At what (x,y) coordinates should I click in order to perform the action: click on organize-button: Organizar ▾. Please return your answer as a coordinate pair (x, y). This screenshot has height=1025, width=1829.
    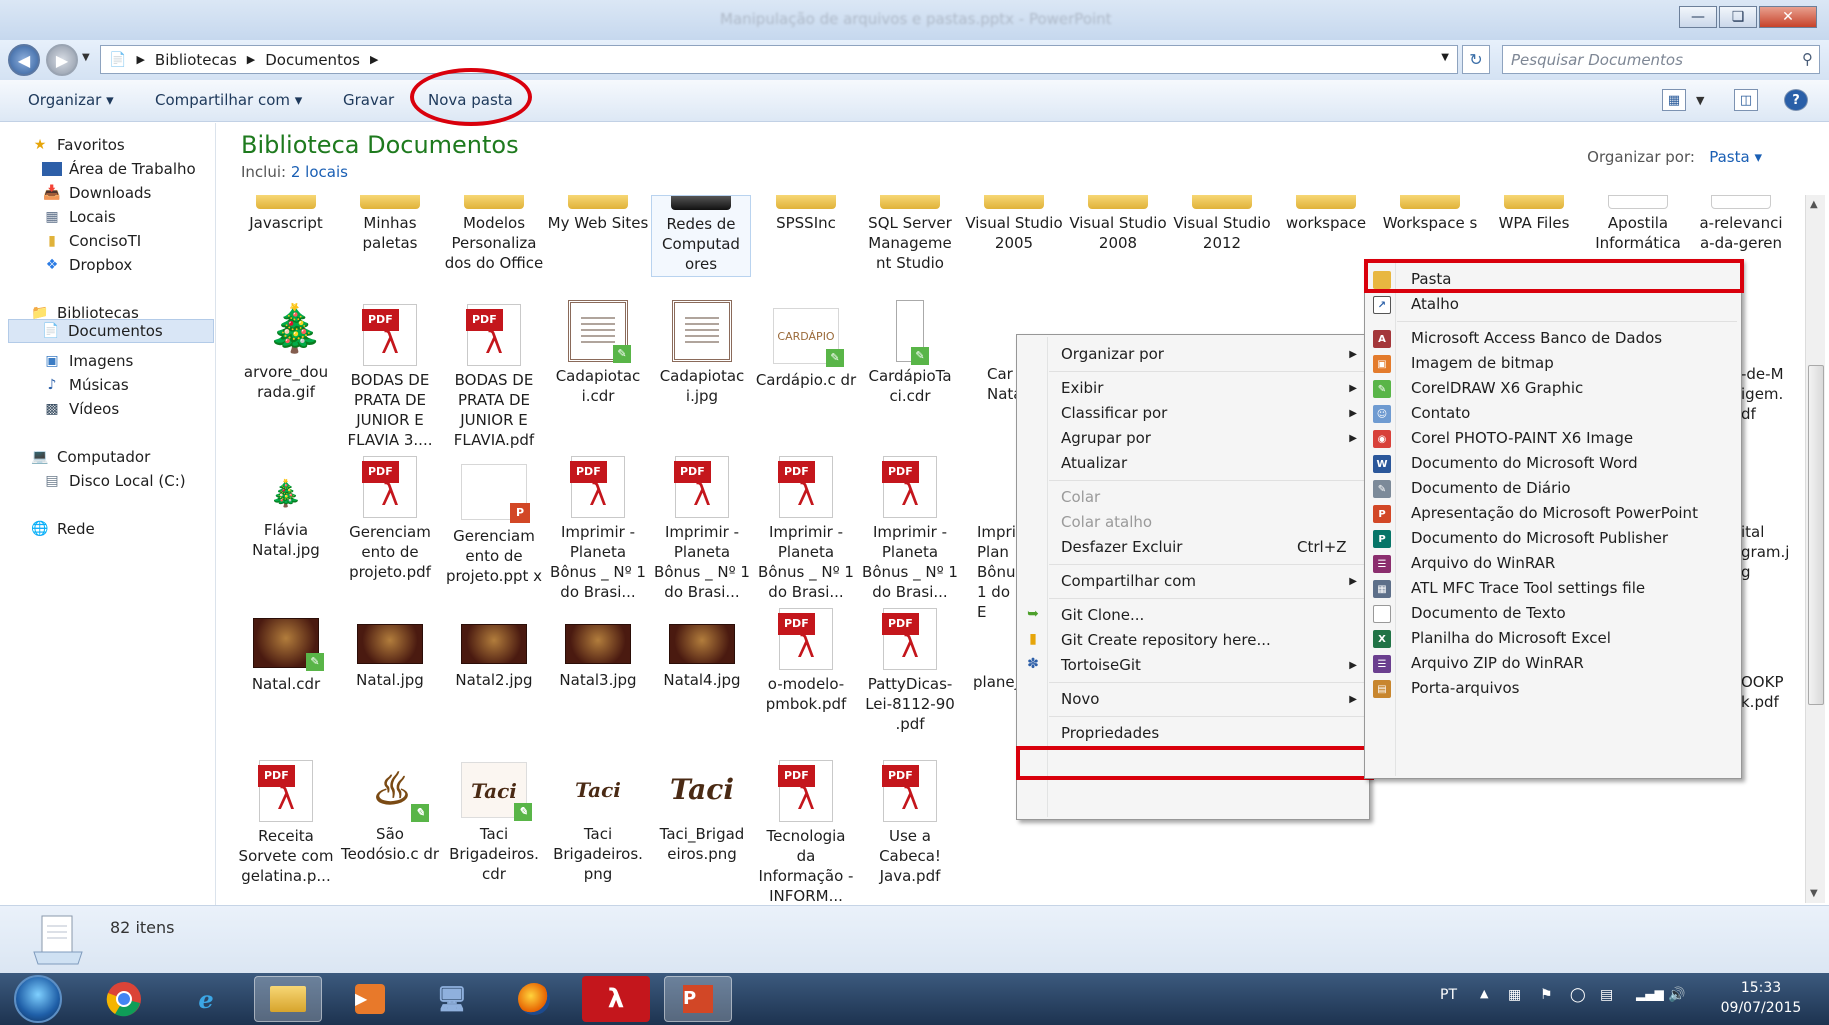
    Looking at the image, I should click on (71, 100).